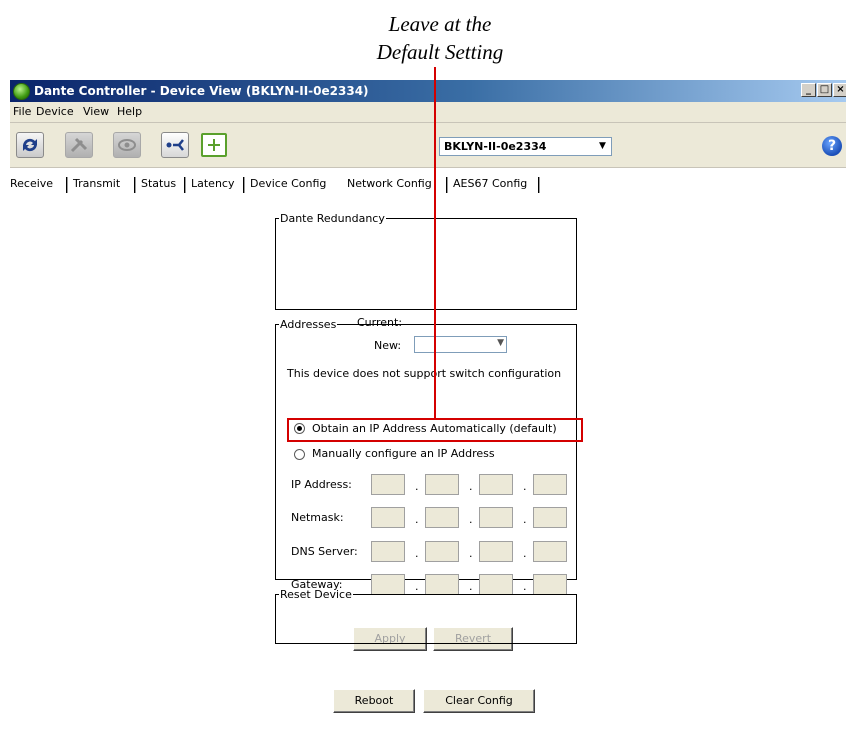 The height and width of the screenshot is (740, 846). I want to click on annotation-text-line2: Default Setting, so click(440, 52).